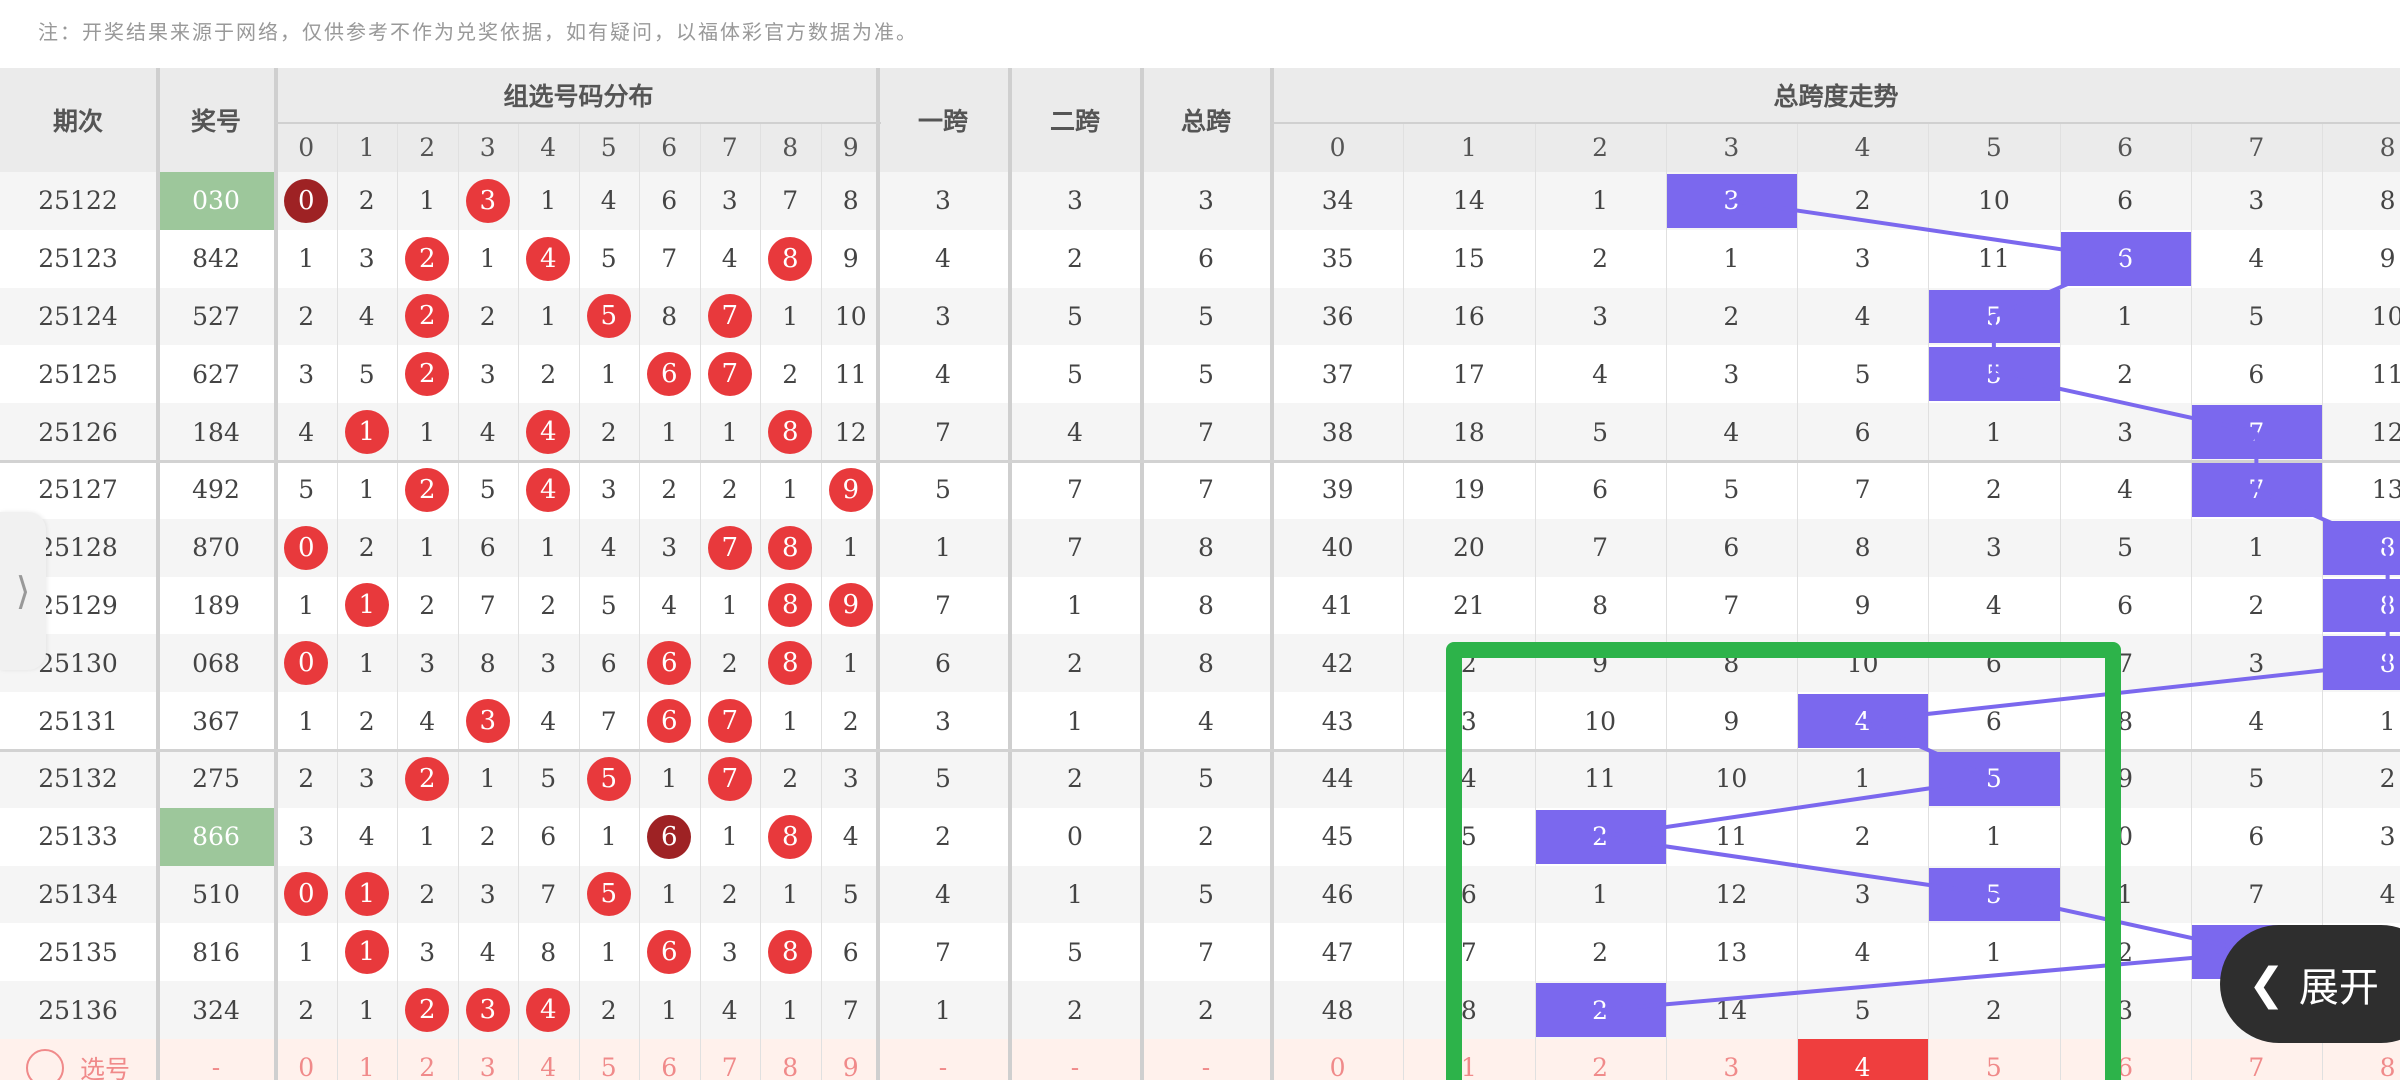 Image resolution: width=2400 pixels, height=1080 pixels. I want to click on expand-button: ❮ 展开, so click(2310, 984).